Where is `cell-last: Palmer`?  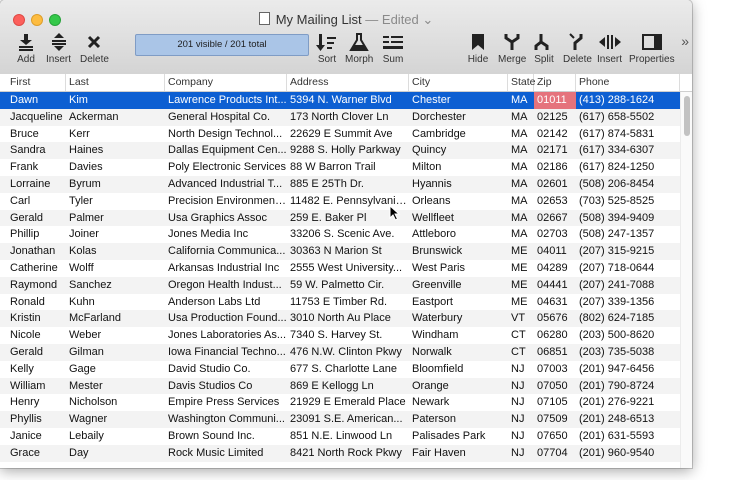
cell-last: Palmer is located at coordinates (115, 218).